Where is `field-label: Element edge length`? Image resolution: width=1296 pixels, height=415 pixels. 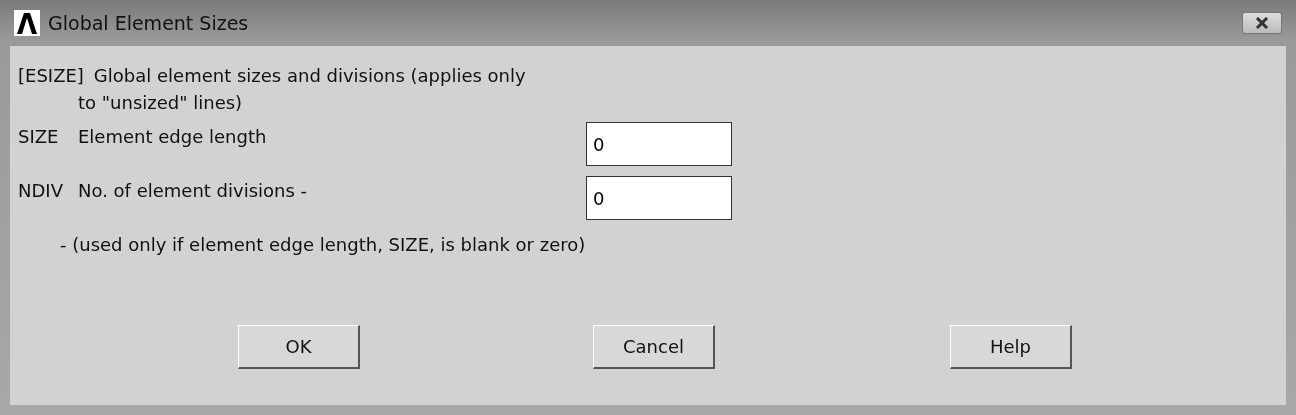 field-label: Element edge length is located at coordinates (173, 136).